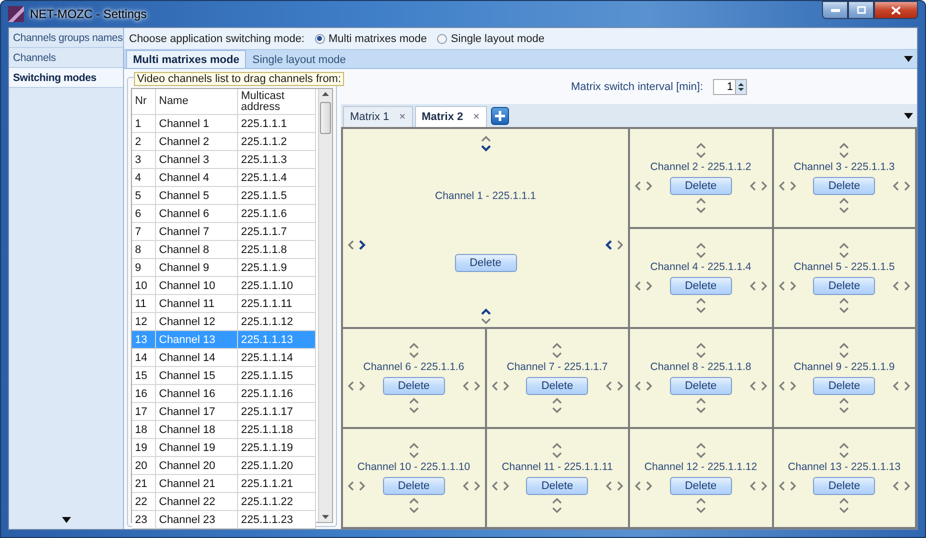 This screenshot has width=926, height=538. Describe the element at coordinates (277, 358) in the screenshot. I see `table-cell: 225.1.1.14` at that location.